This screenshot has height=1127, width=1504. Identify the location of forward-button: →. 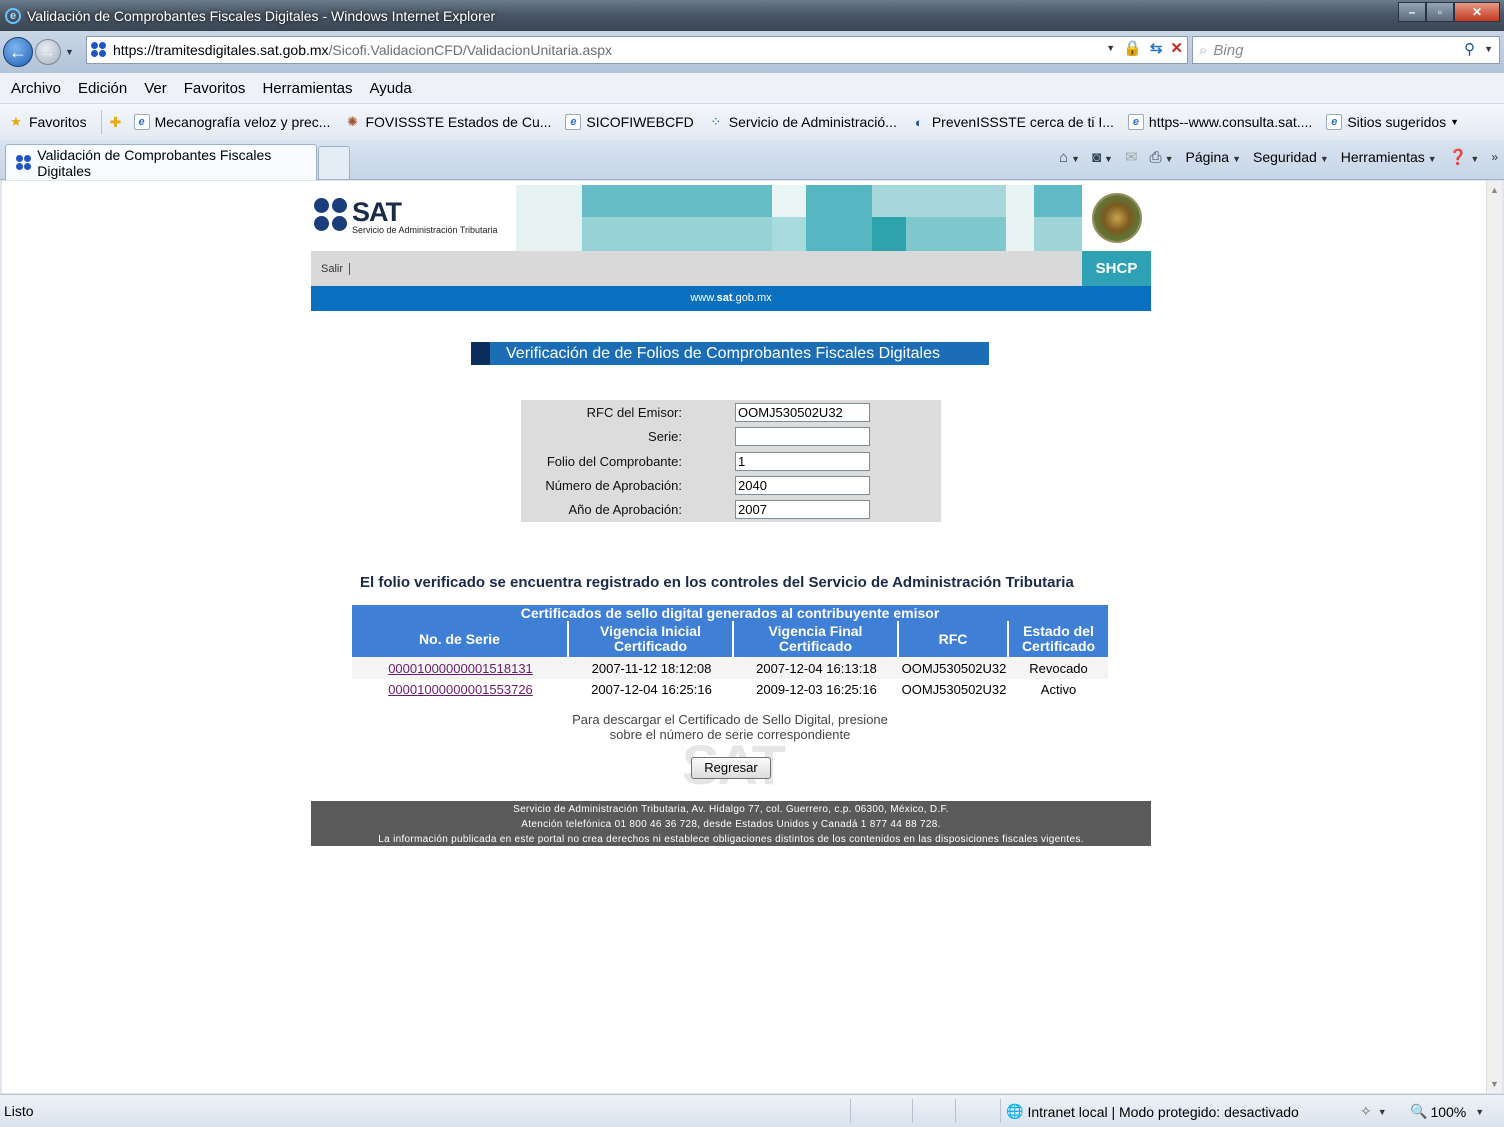
(48, 52).